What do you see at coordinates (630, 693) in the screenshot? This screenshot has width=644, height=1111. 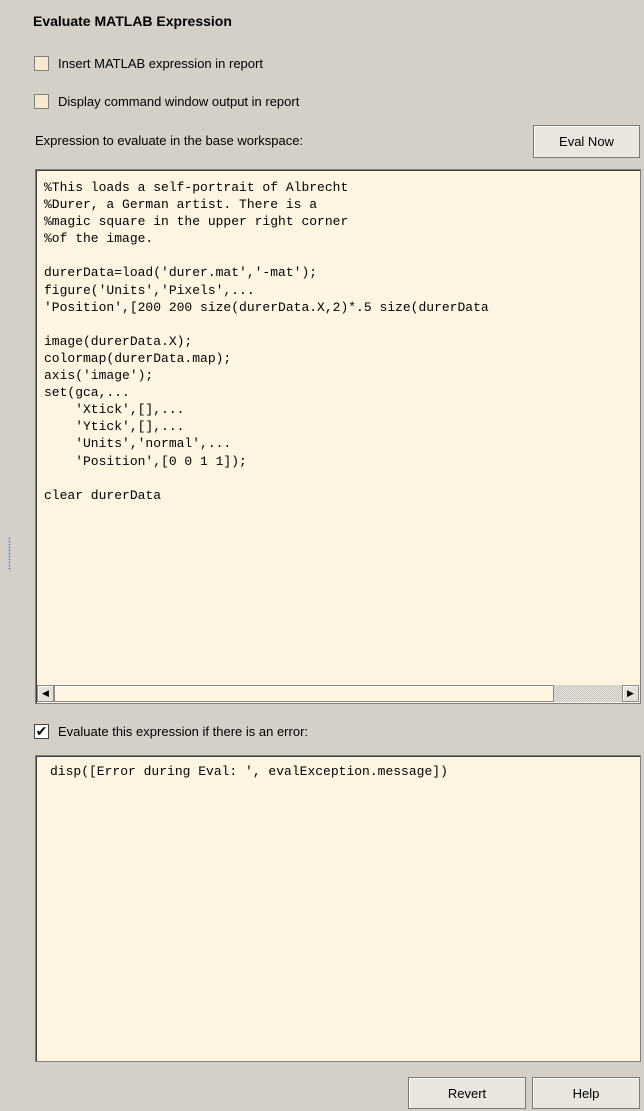 I see `scroll-right-icon: ▶` at bounding box center [630, 693].